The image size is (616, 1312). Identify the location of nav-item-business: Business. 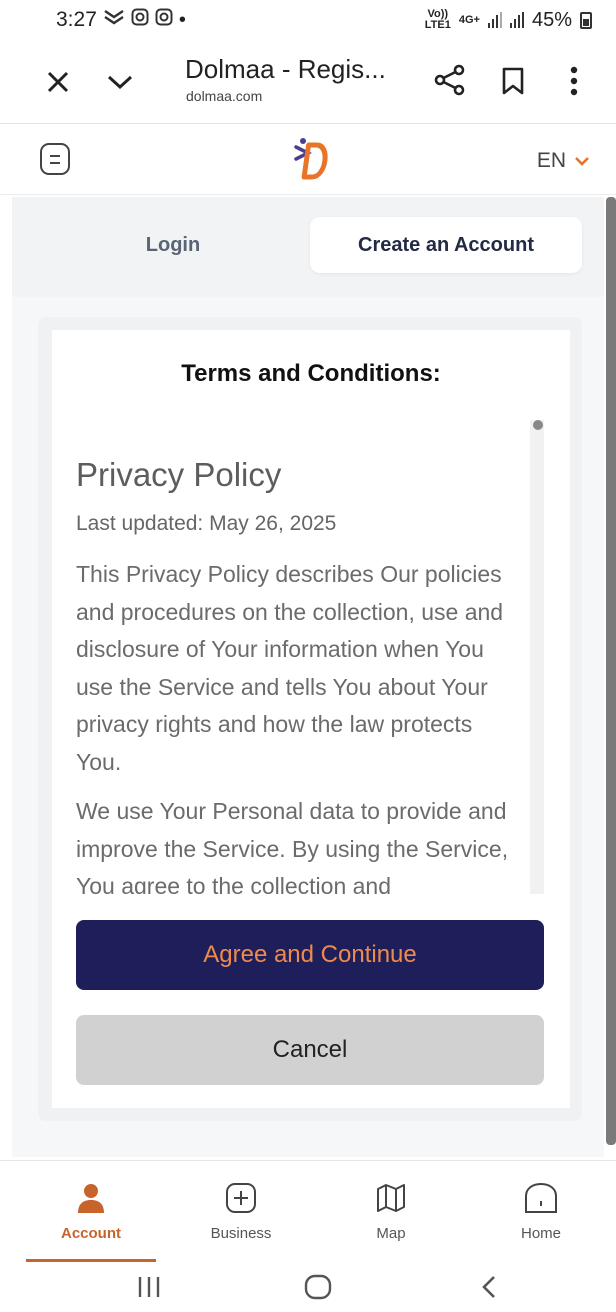
(241, 1211).